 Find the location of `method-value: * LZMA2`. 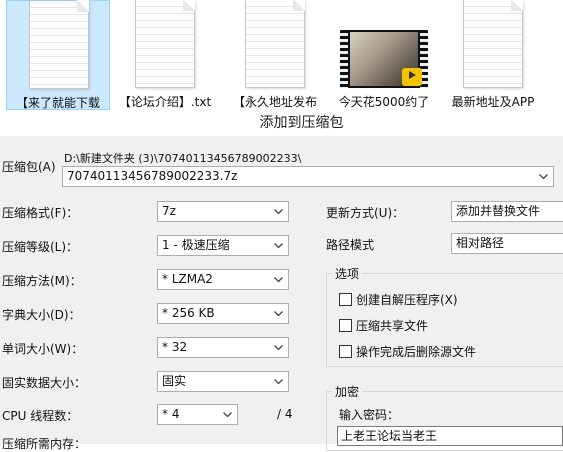

method-value: * LZMA2 is located at coordinates (187, 279).